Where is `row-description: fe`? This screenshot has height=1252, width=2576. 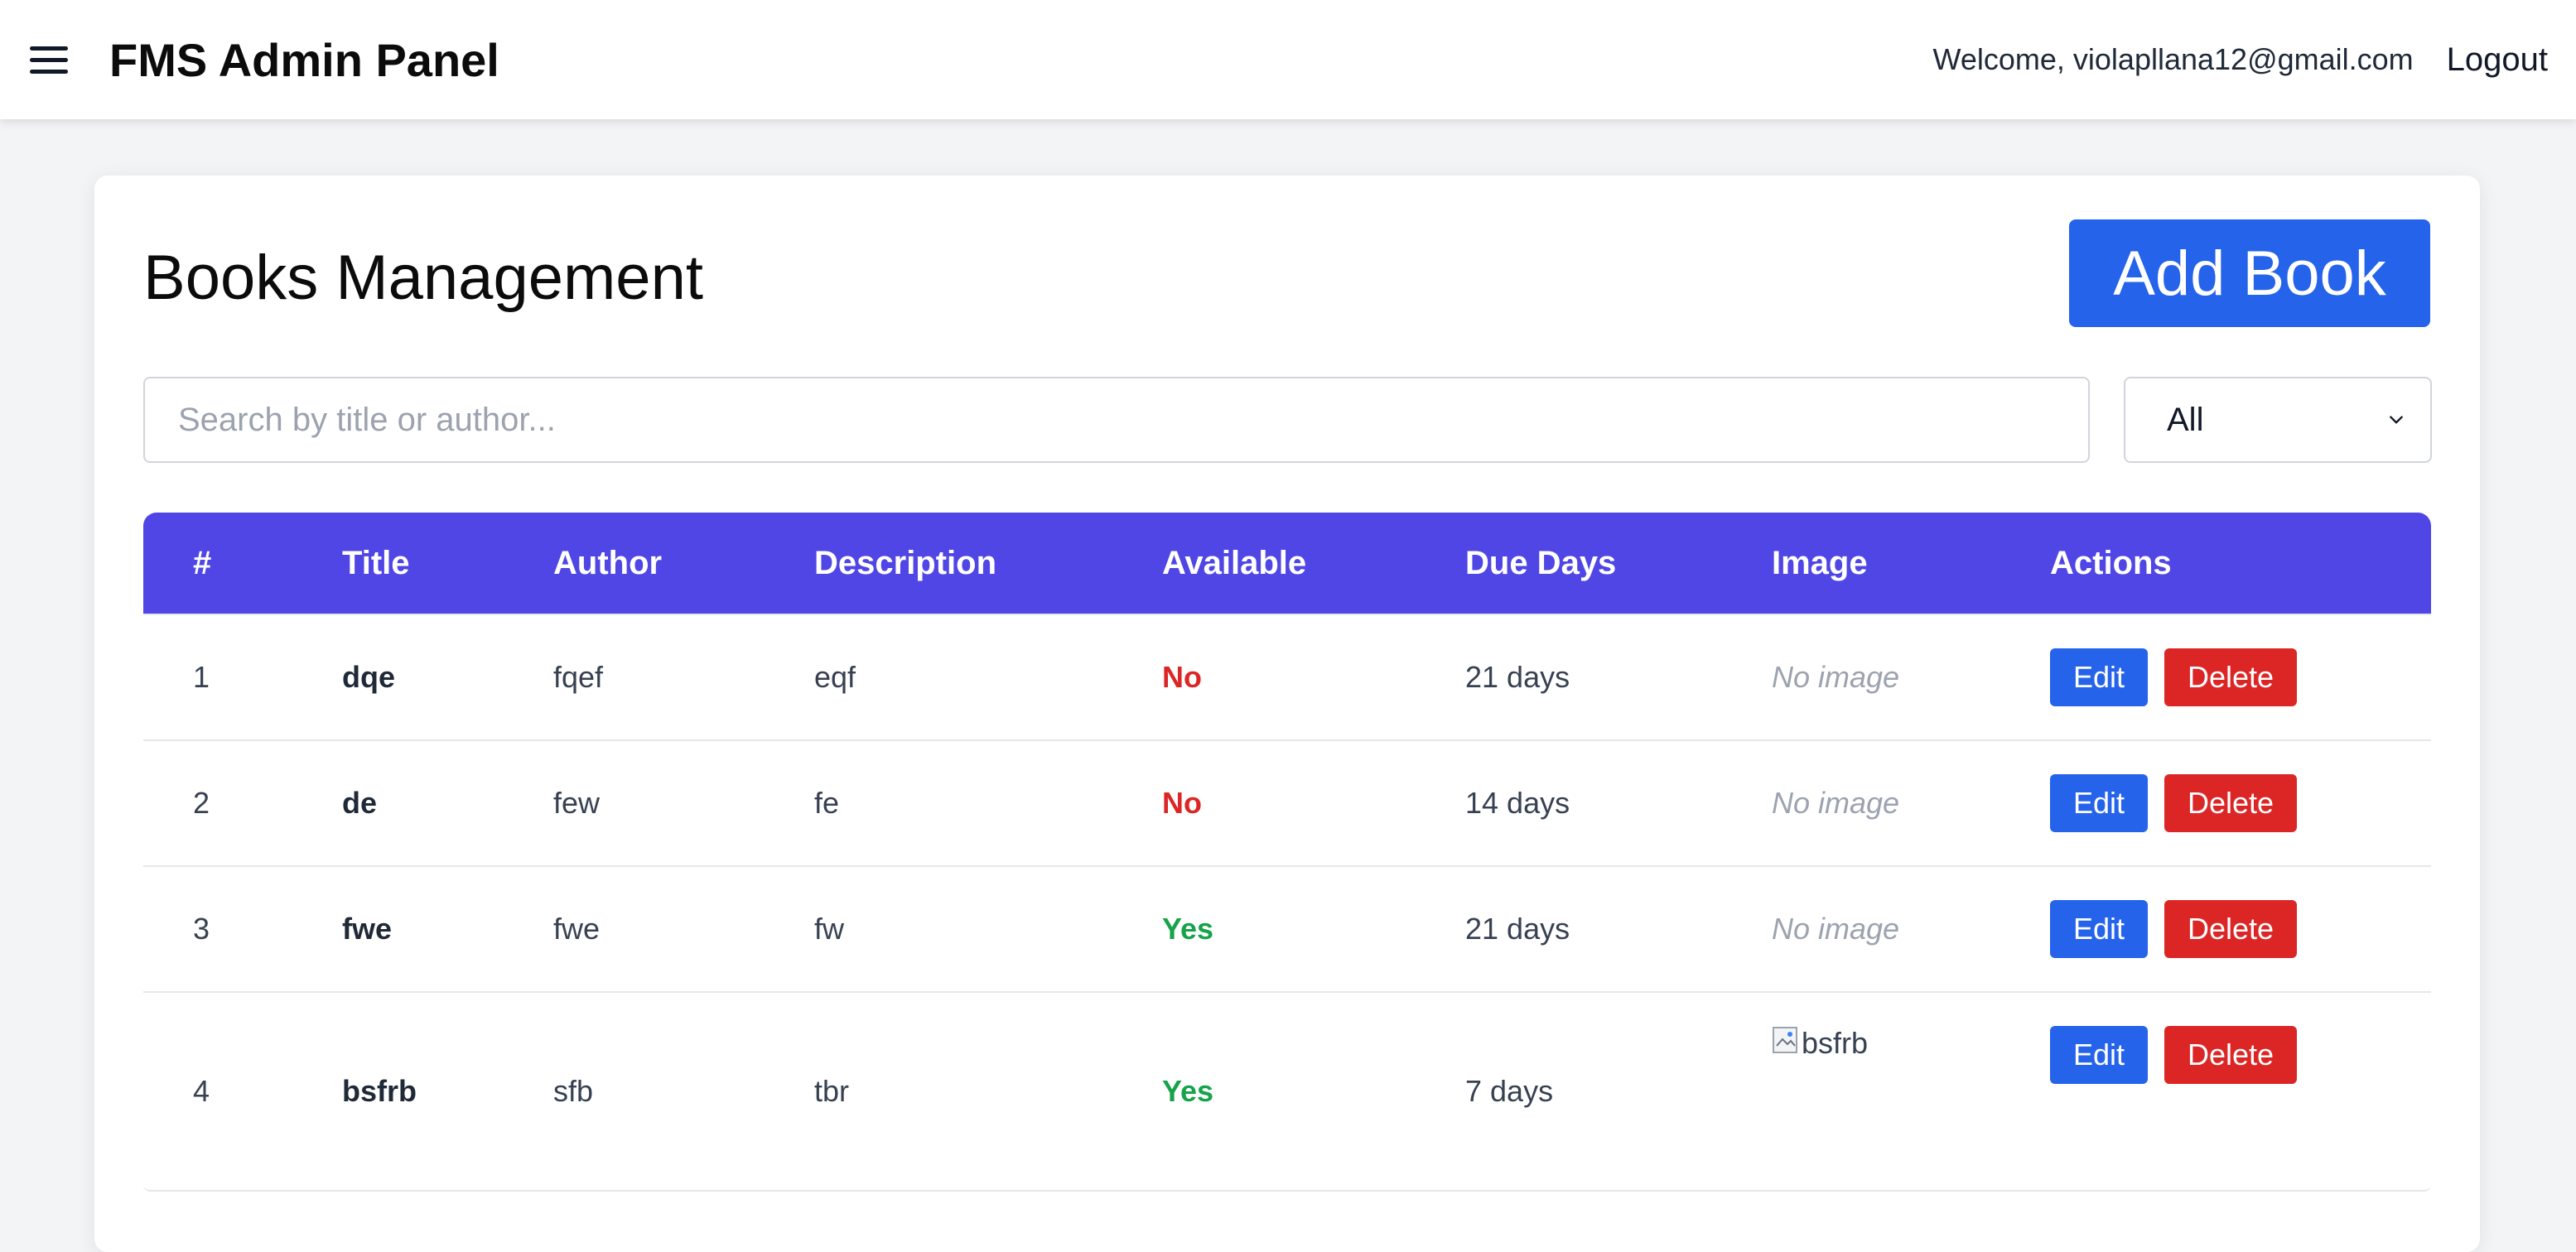 row-description: fe is located at coordinates (827, 803).